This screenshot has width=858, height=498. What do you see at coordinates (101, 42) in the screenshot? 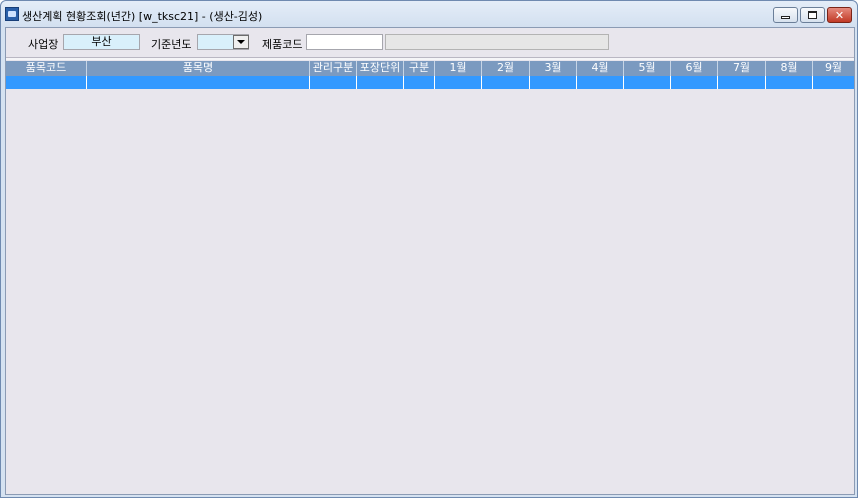
I see `site-field: 부산` at bounding box center [101, 42].